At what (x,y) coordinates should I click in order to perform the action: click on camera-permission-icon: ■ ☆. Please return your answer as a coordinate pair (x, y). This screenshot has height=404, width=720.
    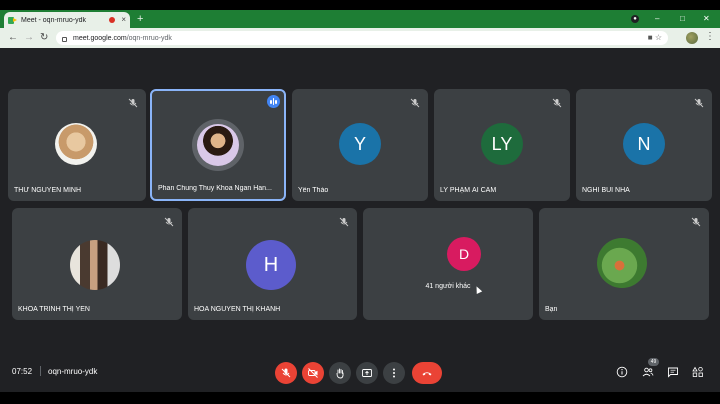
    Looking at the image, I should click on (655, 37).